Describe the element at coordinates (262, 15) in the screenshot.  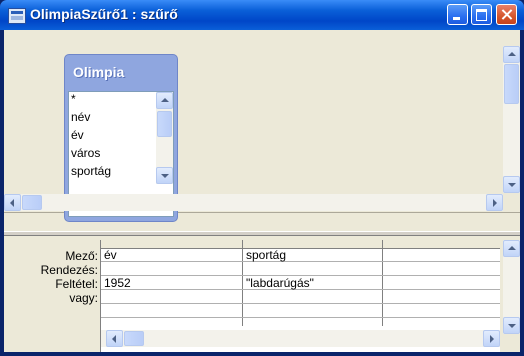
I see `title-bar: OlimpiaSzűrő1 : szűrő` at that location.